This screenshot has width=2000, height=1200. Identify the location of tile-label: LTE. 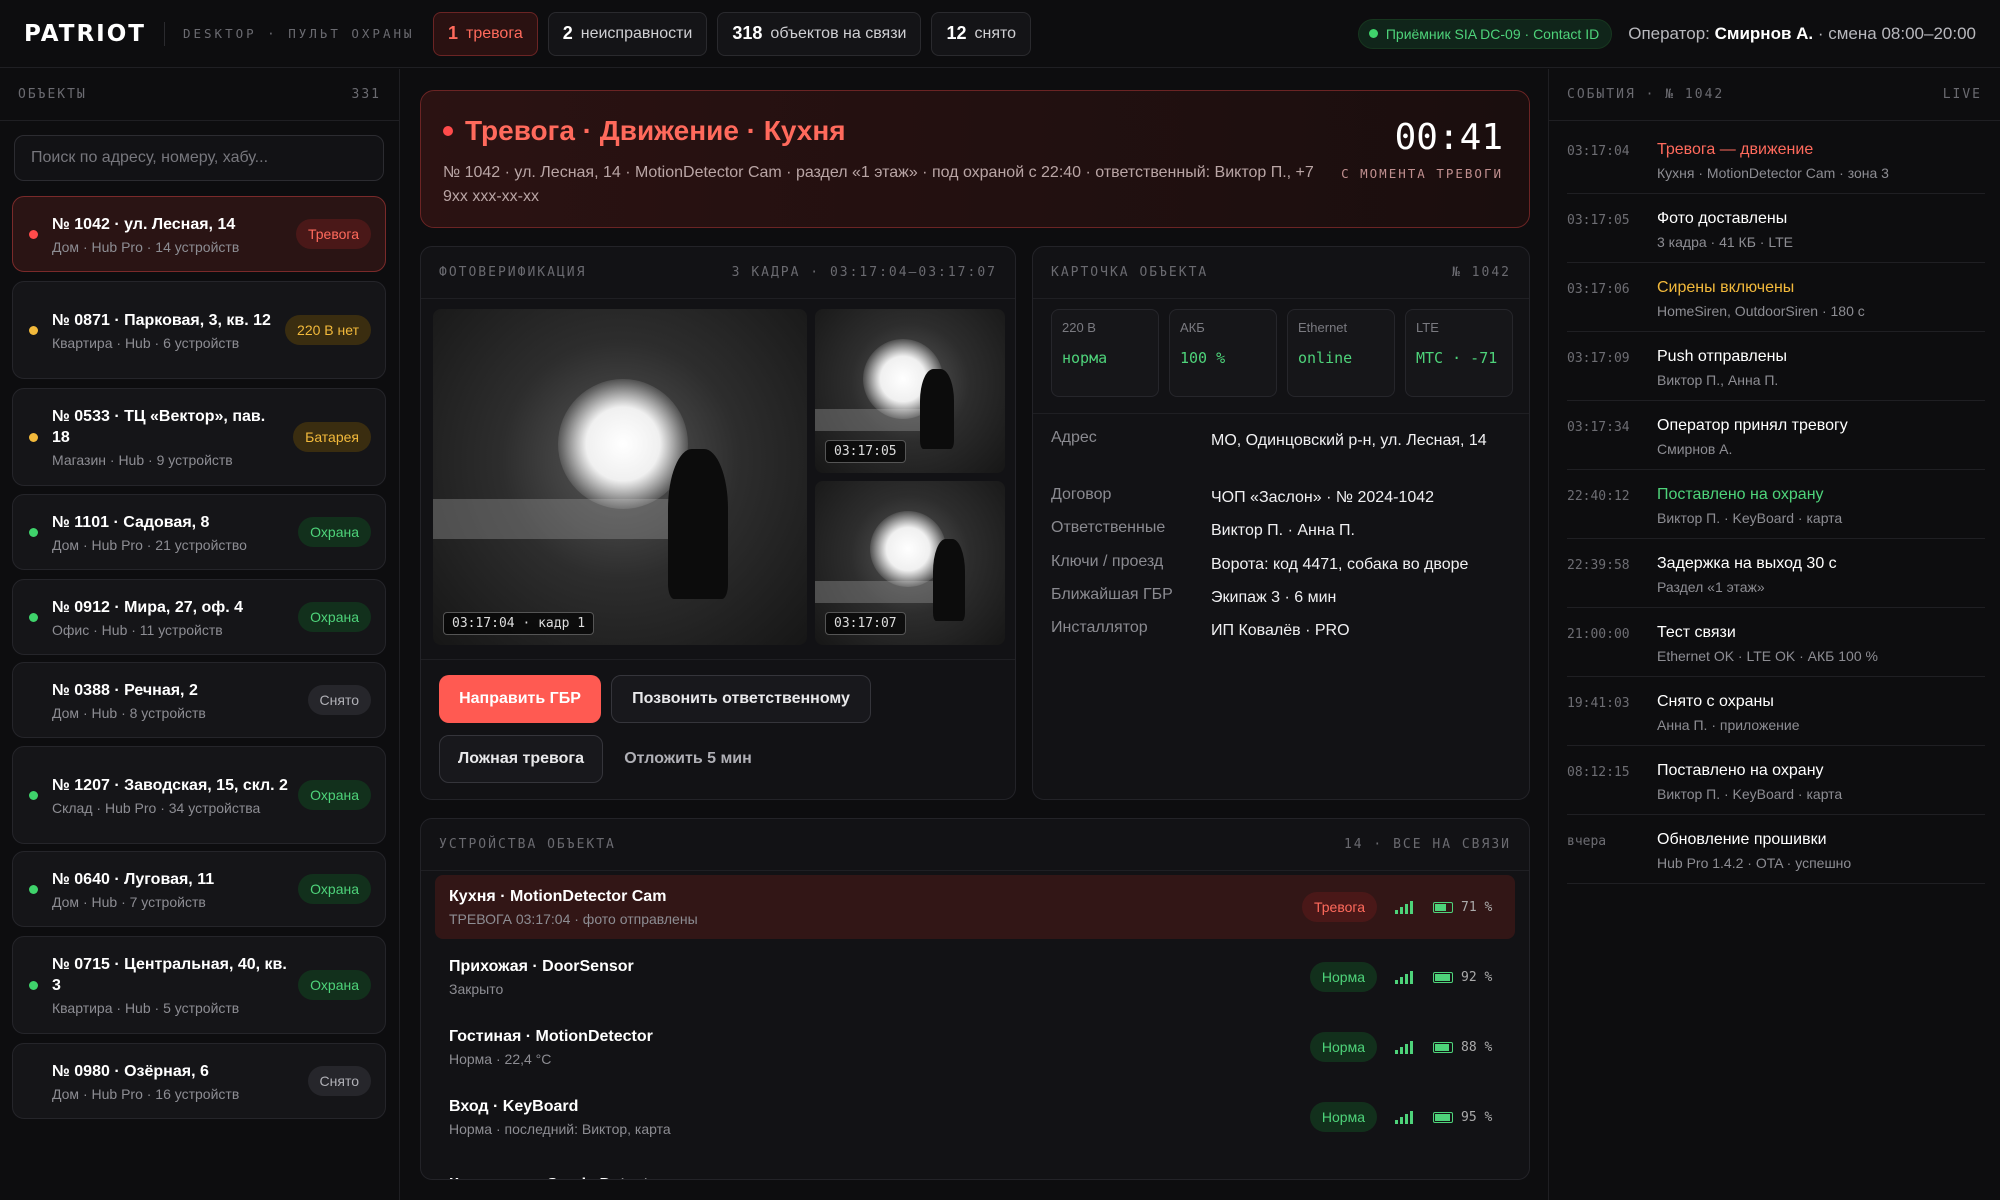
(1427, 327).